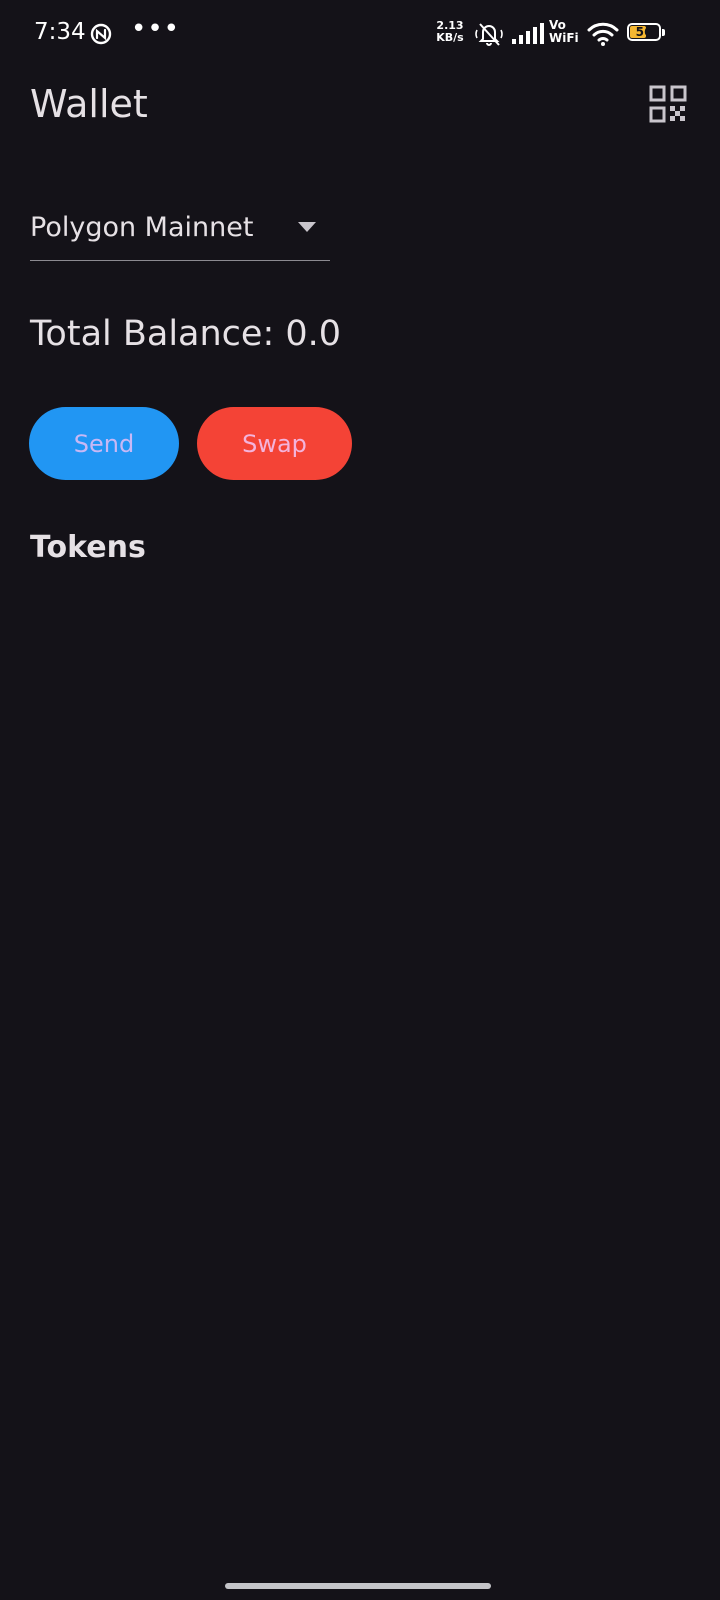 This screenshot has width=720, height=1600. Describe the element at coordinates (450, 37) in the screenshot. I see `network-speed-unit: KB/s` at that location.